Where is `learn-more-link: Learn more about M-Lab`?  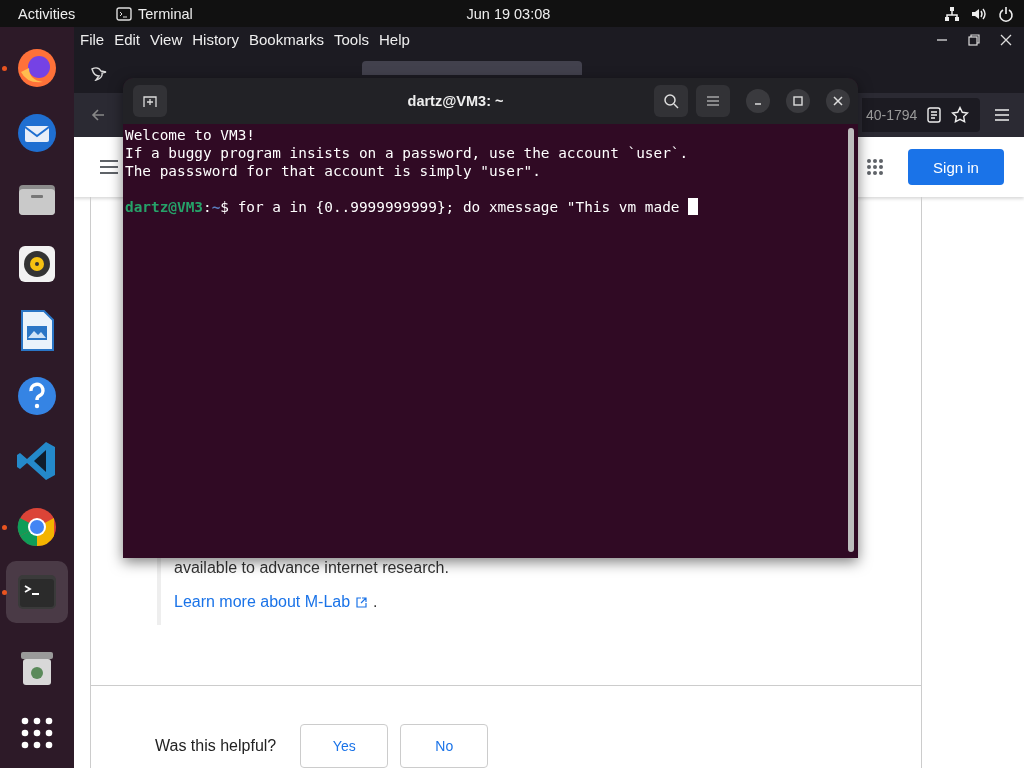 learn-more-link: Learn more about M-Lab is located at coordinates (274, 601).